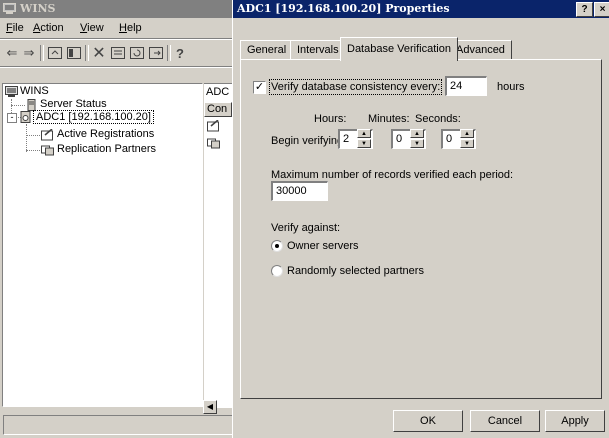 Image resolution: width=609 pixels, height=438 pixels. I want to click on forward-arrow-icon: ⇒, so click(29, 53).